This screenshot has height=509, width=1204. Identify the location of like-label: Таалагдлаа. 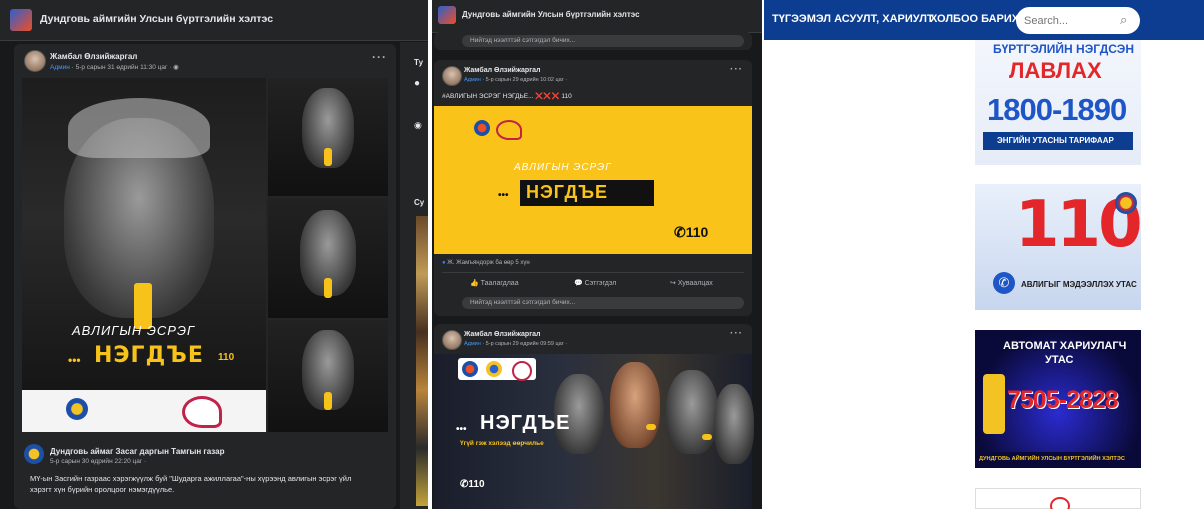
(499, 283).